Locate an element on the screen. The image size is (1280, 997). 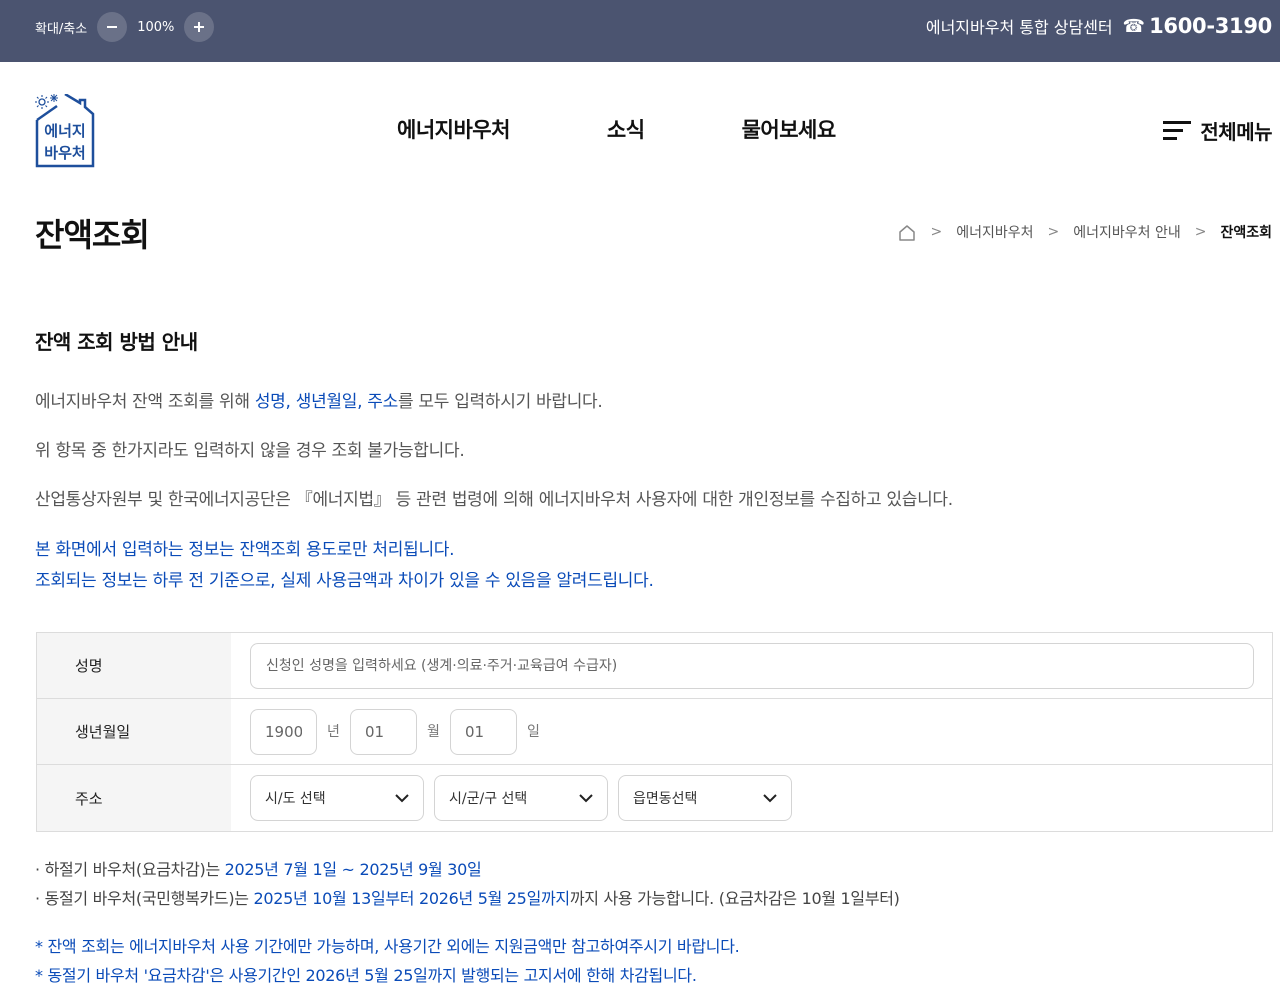
all-menu-button: 전체메뉴 is located at coordinates (1217, 130).